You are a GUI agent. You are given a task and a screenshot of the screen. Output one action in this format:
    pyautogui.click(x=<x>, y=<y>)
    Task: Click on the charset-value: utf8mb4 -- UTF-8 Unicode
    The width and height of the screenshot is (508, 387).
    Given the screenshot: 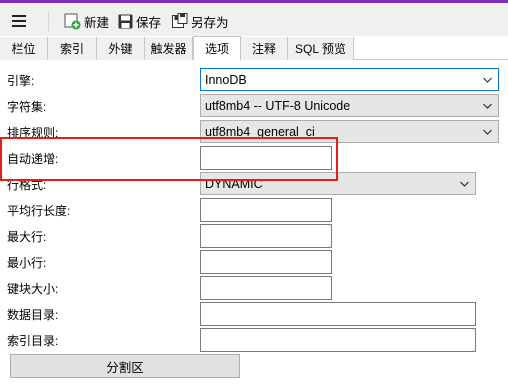 What is the action you would take?
    pyautogui.click(x=278, y=105)
    